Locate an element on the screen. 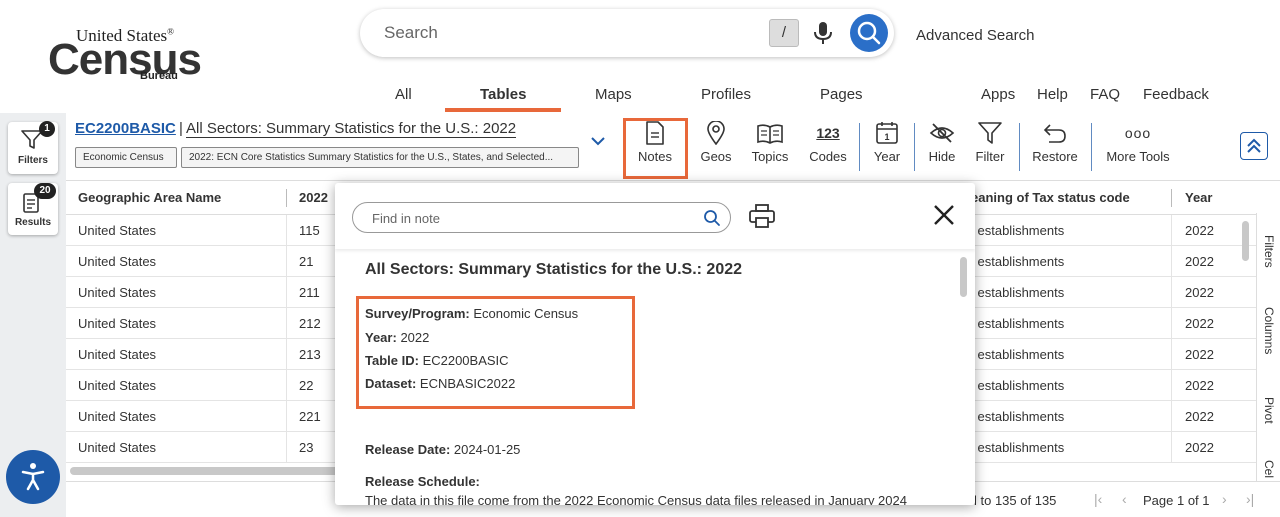 The width and height of the screenshot is (1280, 517). book-icon is located at coordinates (770, 134).